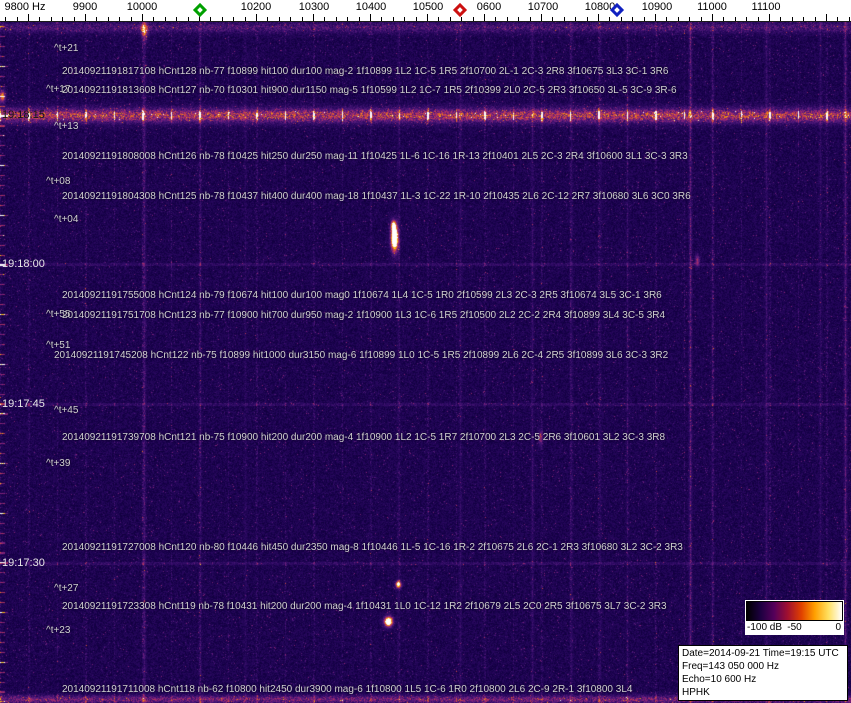  What do you see at coordinates (838, 627) in the screenshot?
I see `db-label-max: 0` at bounding box center [838, 627].